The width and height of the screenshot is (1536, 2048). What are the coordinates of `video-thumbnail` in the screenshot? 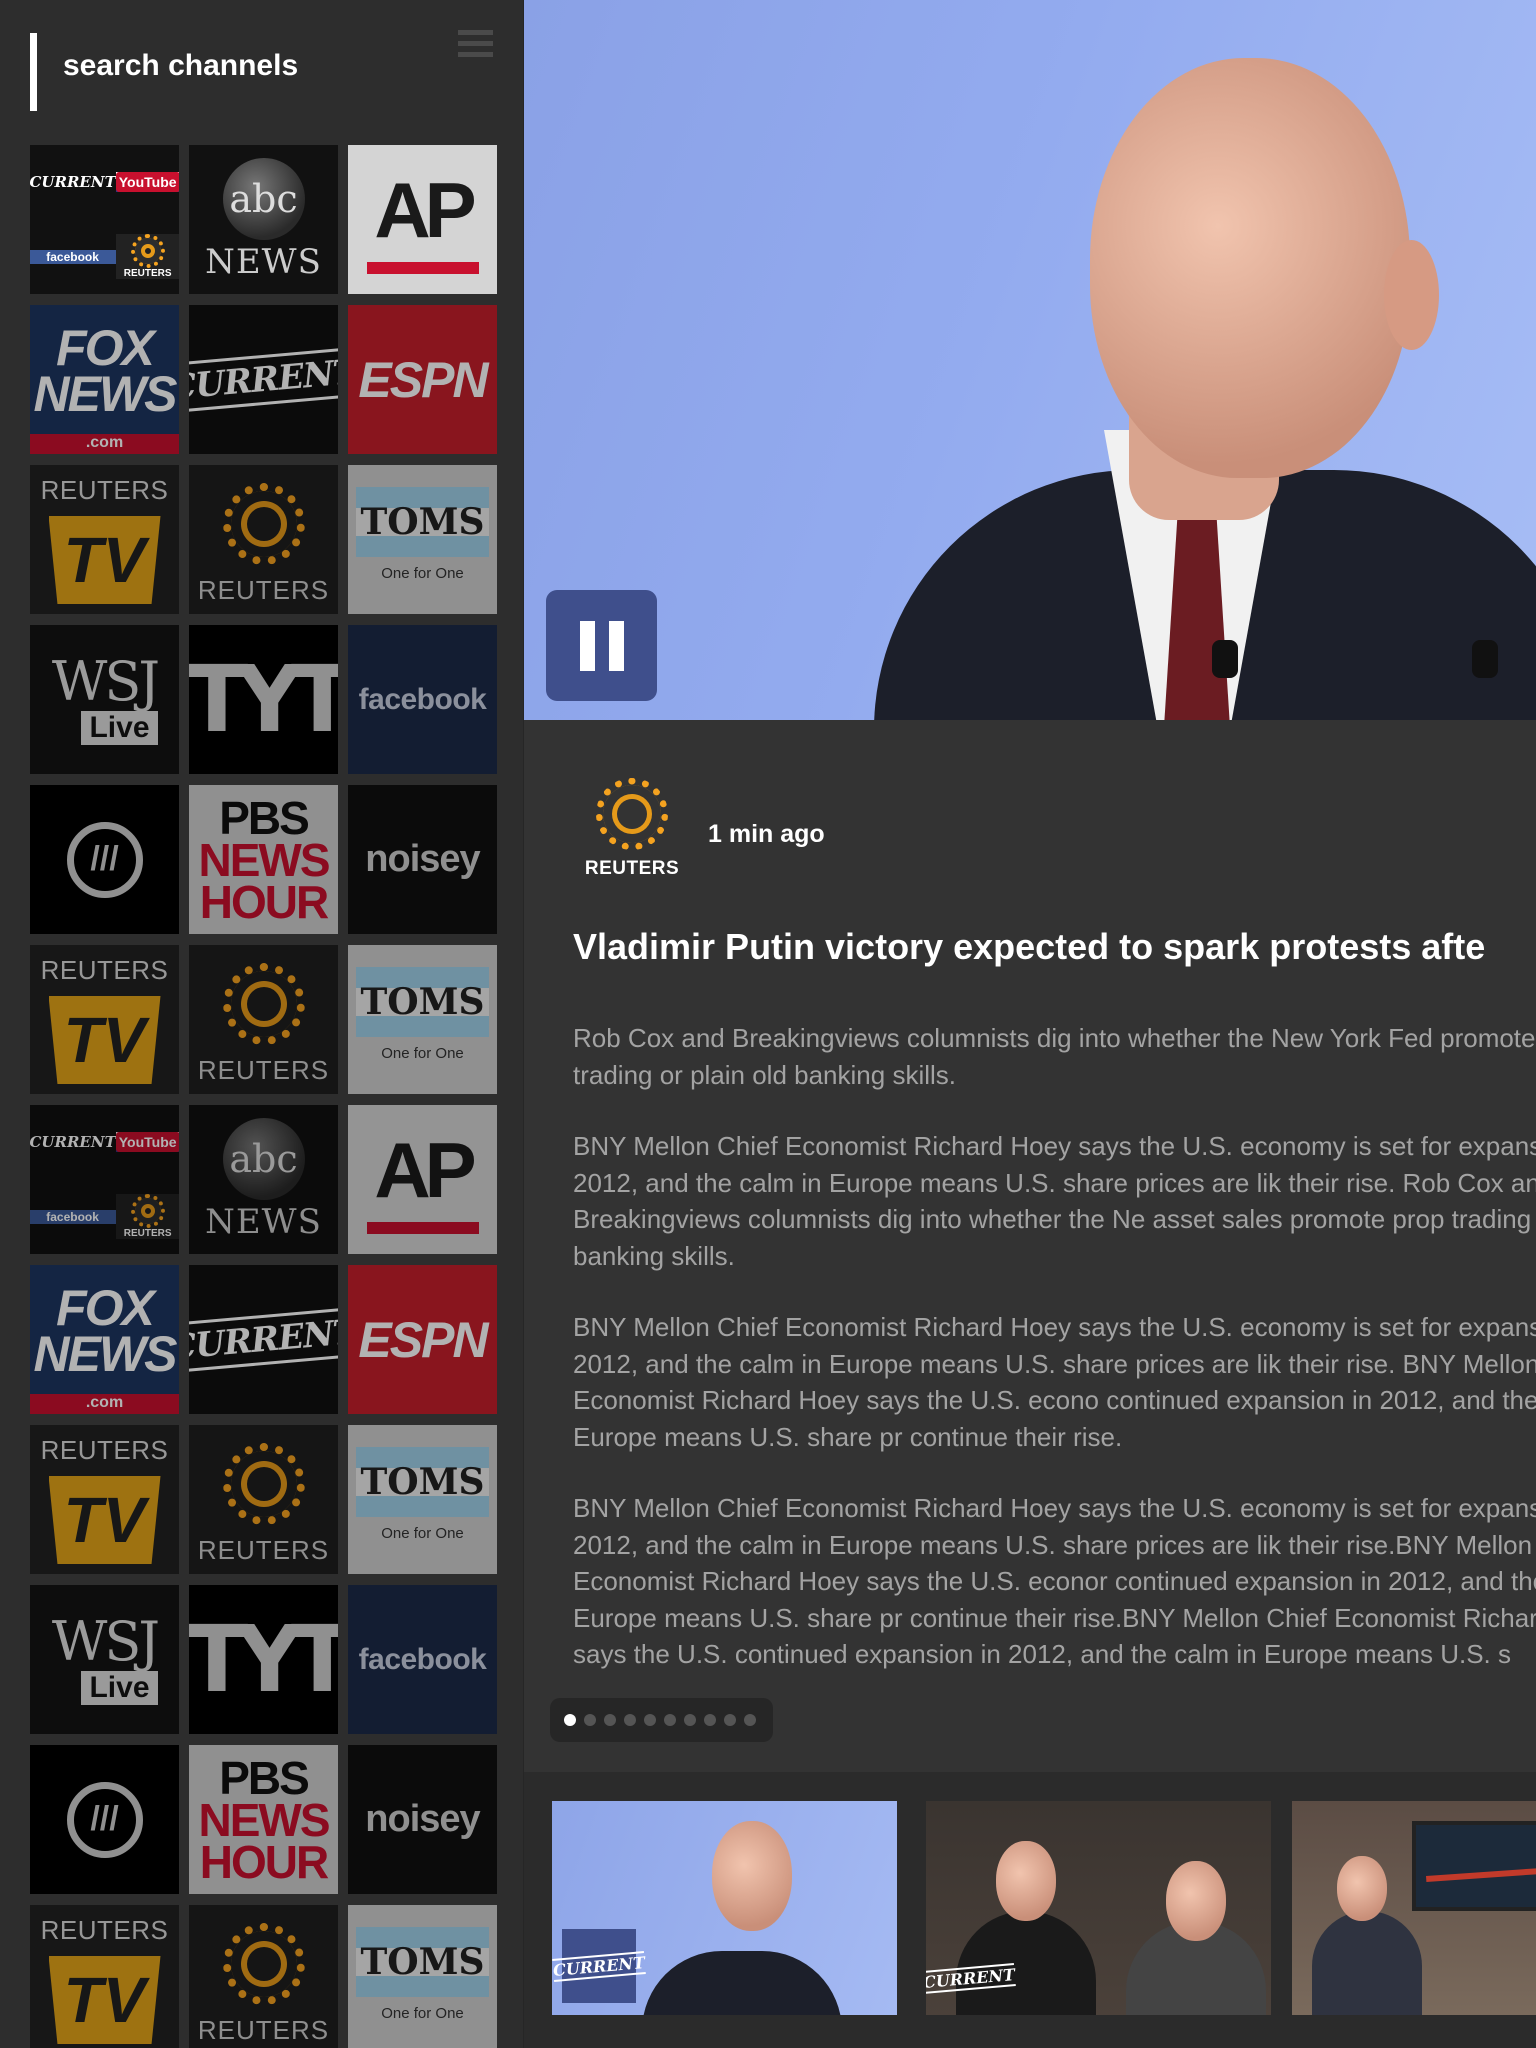 It's located at (1414, 1908).